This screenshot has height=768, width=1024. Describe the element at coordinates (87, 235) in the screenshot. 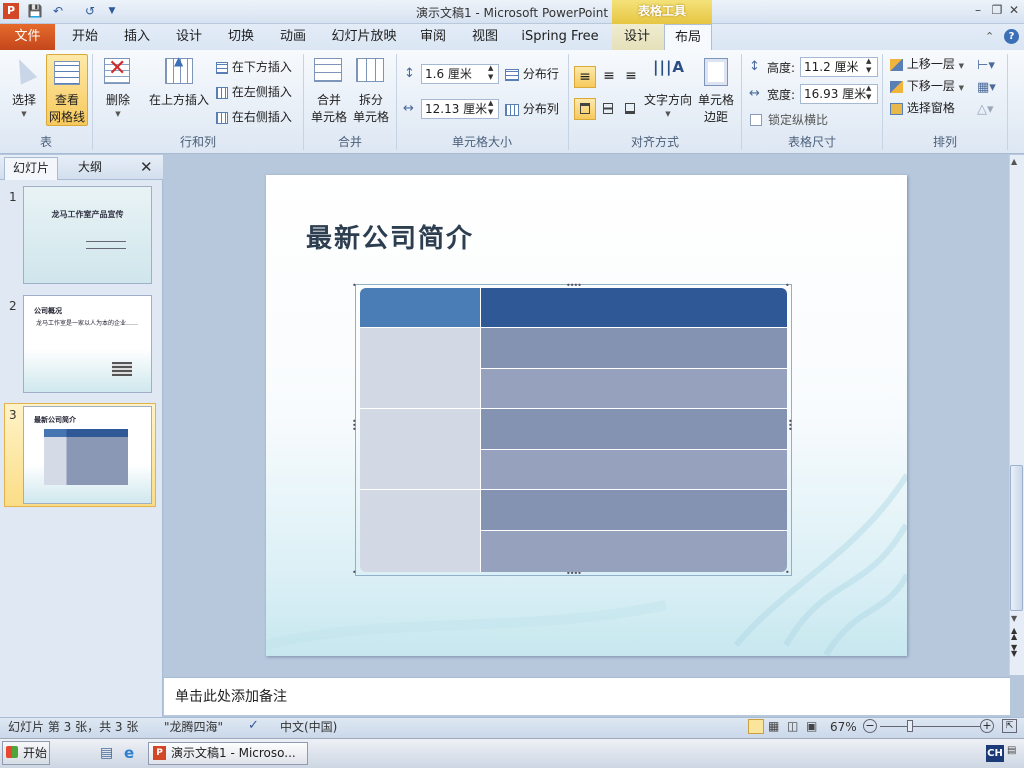

I see `slide-thumbnail-1: 龙马工作室产品宣传` at that location.